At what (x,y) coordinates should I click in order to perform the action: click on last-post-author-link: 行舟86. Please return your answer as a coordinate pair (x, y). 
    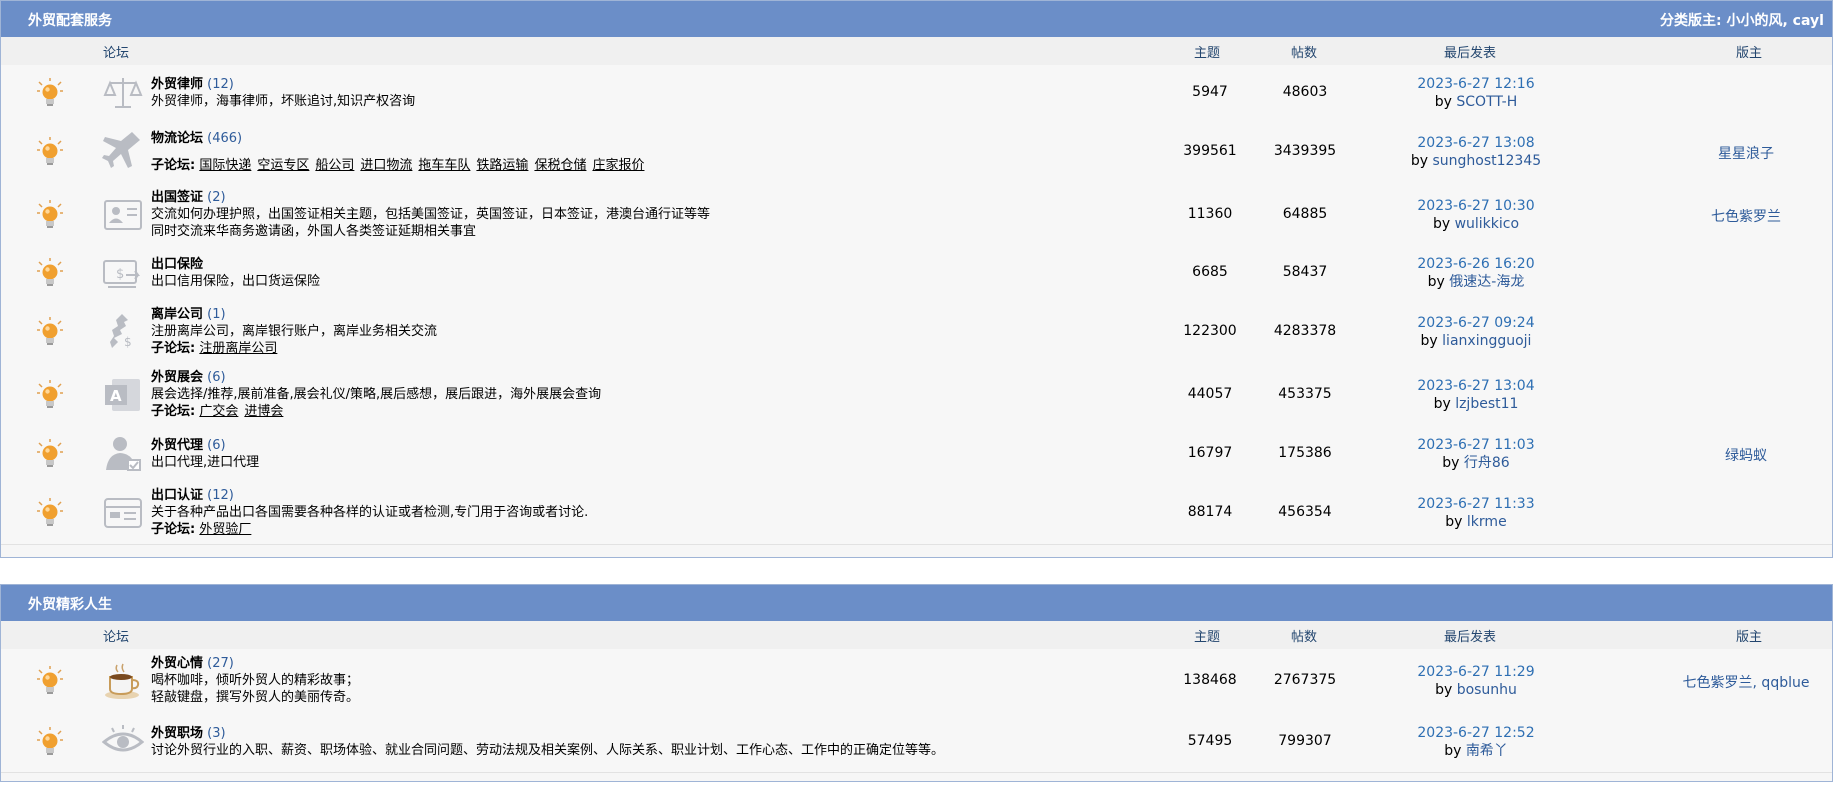
    Looking at the image, I should click on (1487, 463).